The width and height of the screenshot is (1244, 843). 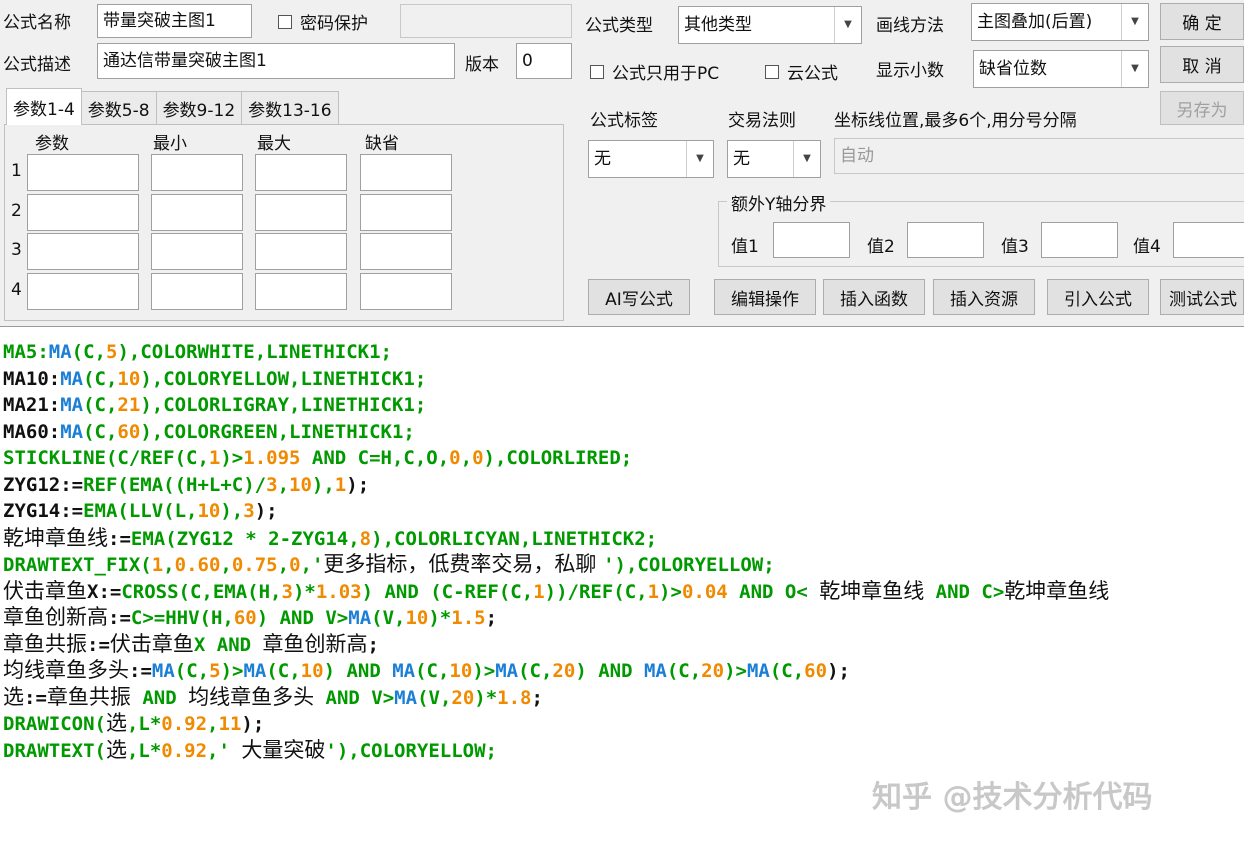 I want to click on ai-write-formula-button: AI写公式, so click(x=639, y=297).